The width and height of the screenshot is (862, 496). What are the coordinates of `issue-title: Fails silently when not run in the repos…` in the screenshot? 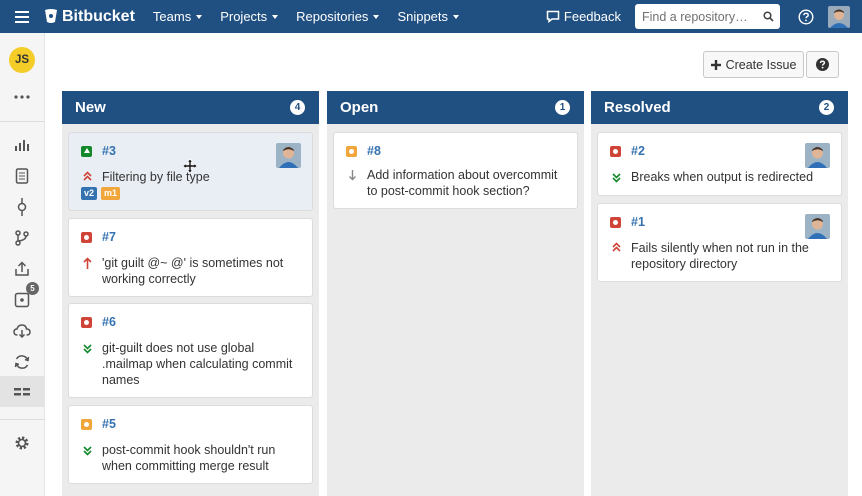 It's located at (731, 256).